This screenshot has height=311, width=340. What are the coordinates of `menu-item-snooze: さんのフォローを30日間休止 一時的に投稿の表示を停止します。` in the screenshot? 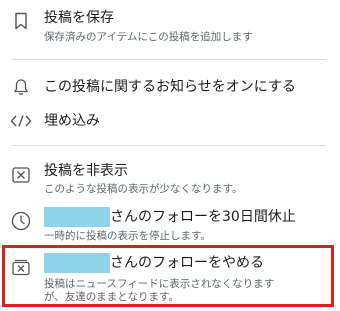 It's located at (170, 224).